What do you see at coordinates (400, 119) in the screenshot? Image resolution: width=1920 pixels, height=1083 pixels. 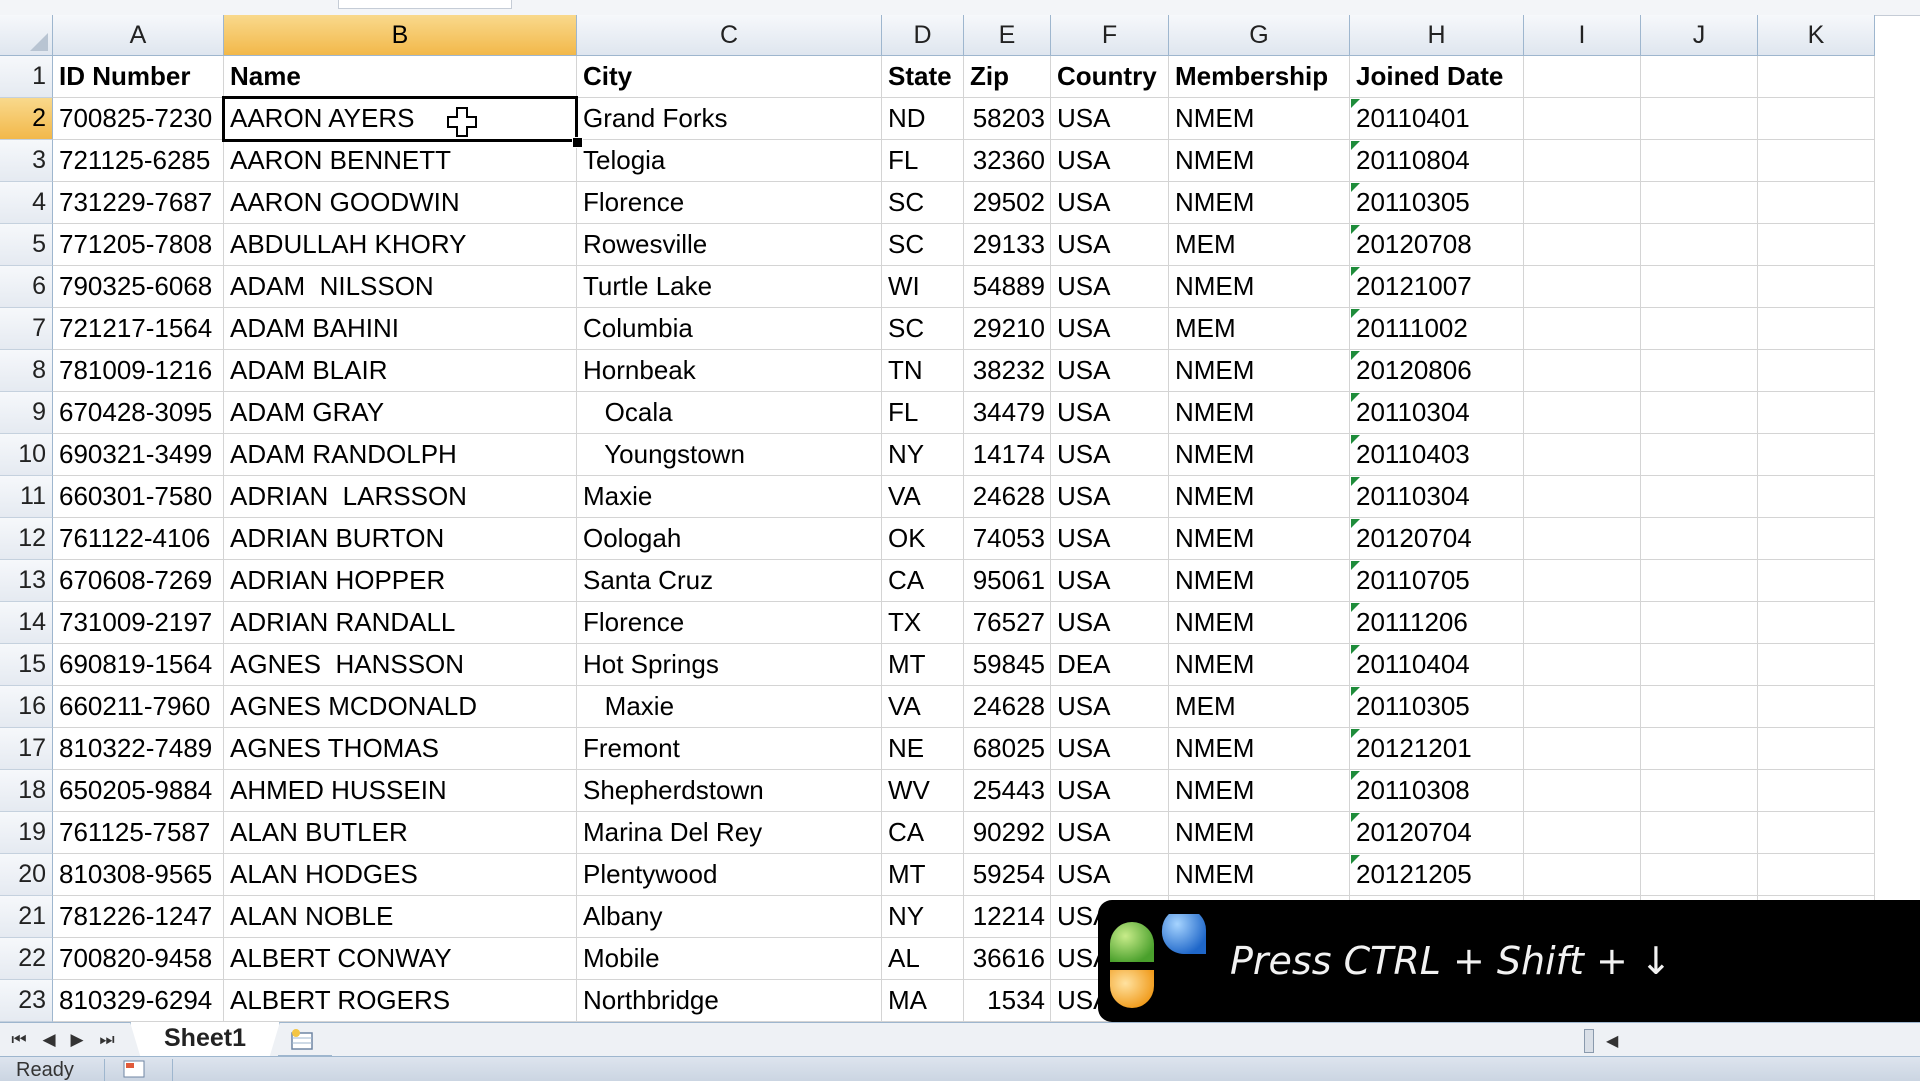 I see `cell-b: AARON AYERS` at bounding box center [400, 119].